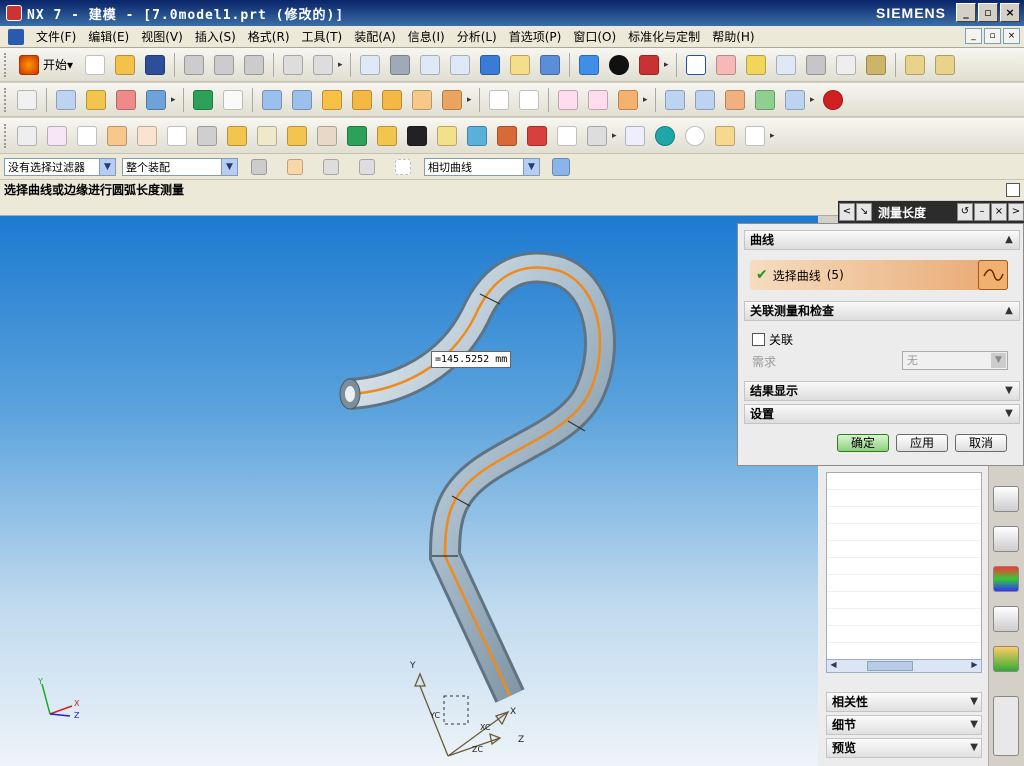  Describe the element at coordinates (882, 311) in the screenshot. I see `assoc-group-header: 关联测量和检查 ▲` at that location.